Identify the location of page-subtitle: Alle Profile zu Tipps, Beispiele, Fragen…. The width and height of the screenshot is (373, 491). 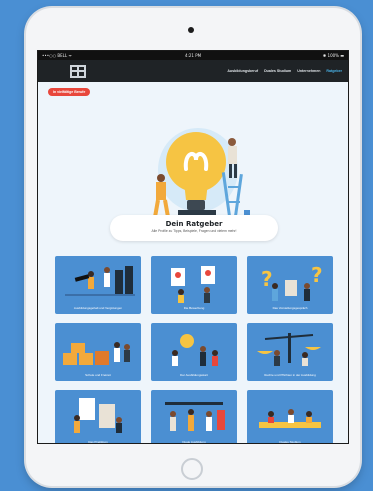
(194, 231).